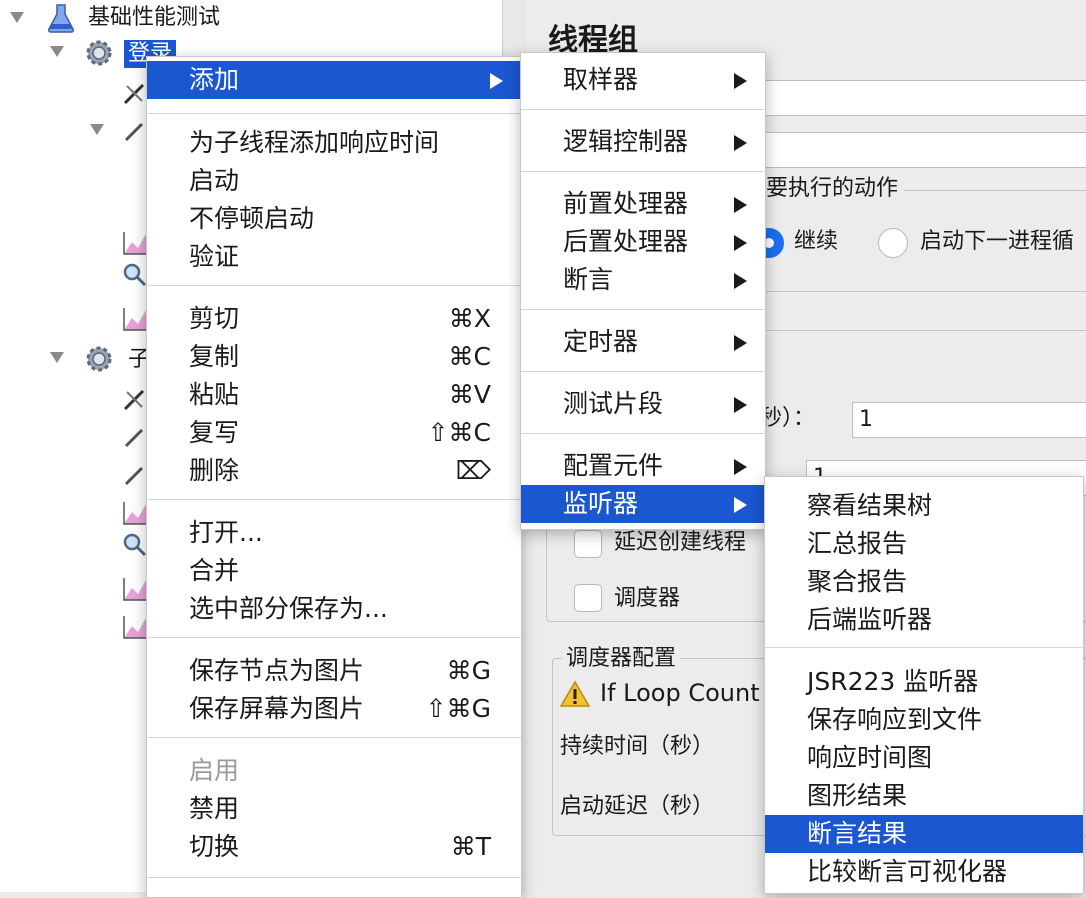  I want to click on comment-field, so click(922, 150).